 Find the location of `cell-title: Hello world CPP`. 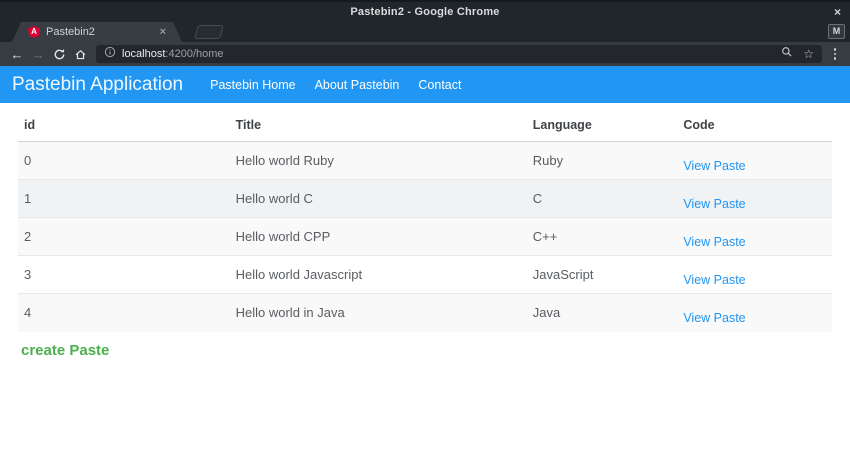

cell-title: Hello world CPP is located at coordinates (378, 236).